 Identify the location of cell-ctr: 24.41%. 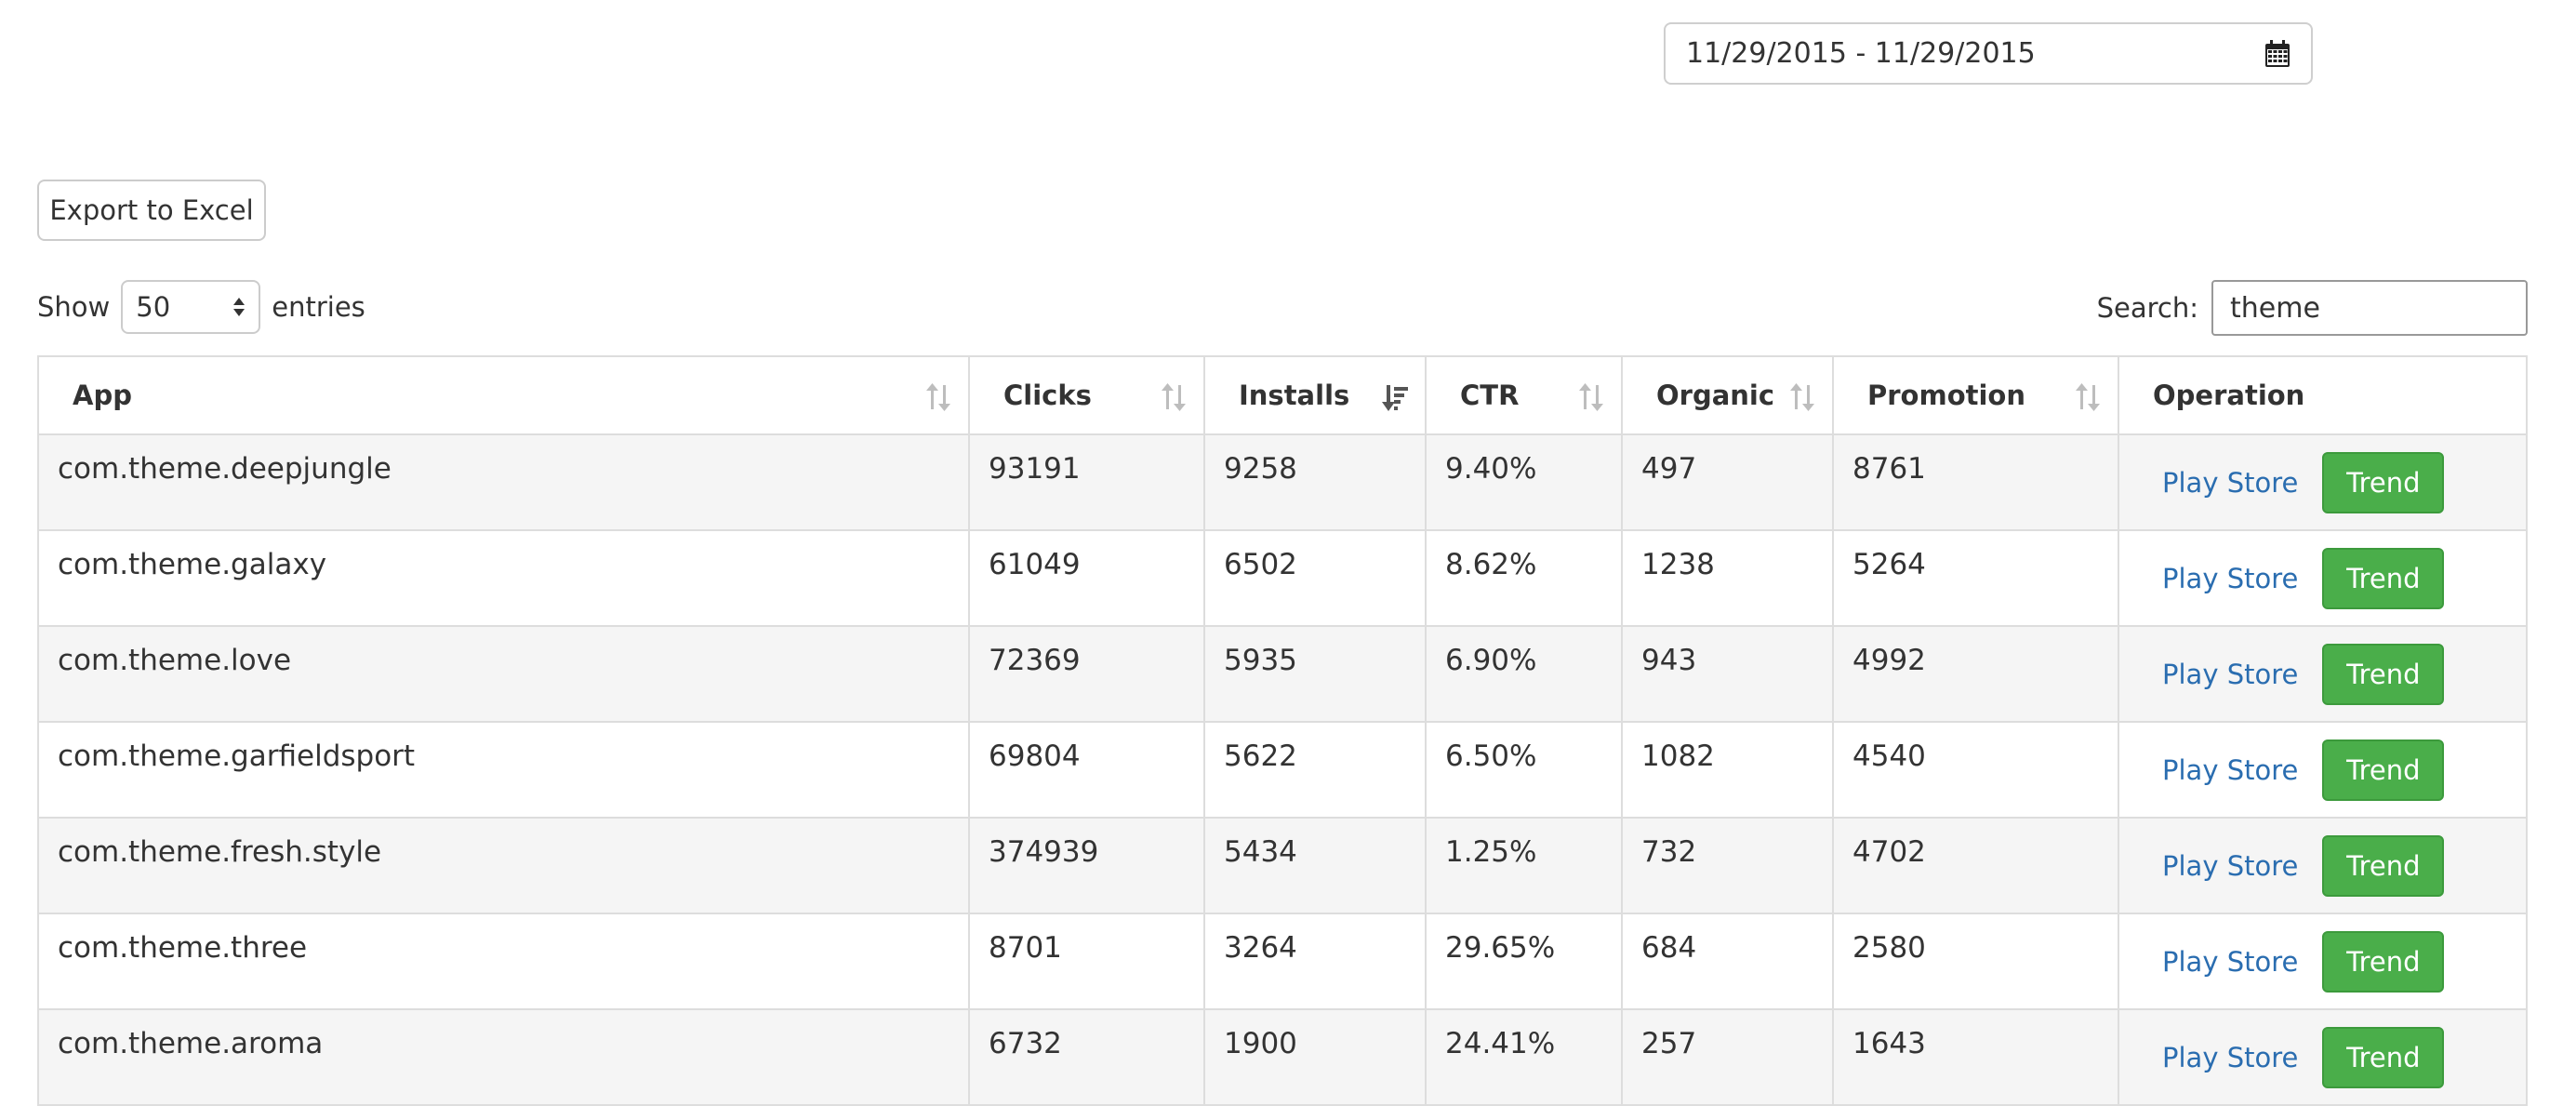
(1524, 1057).